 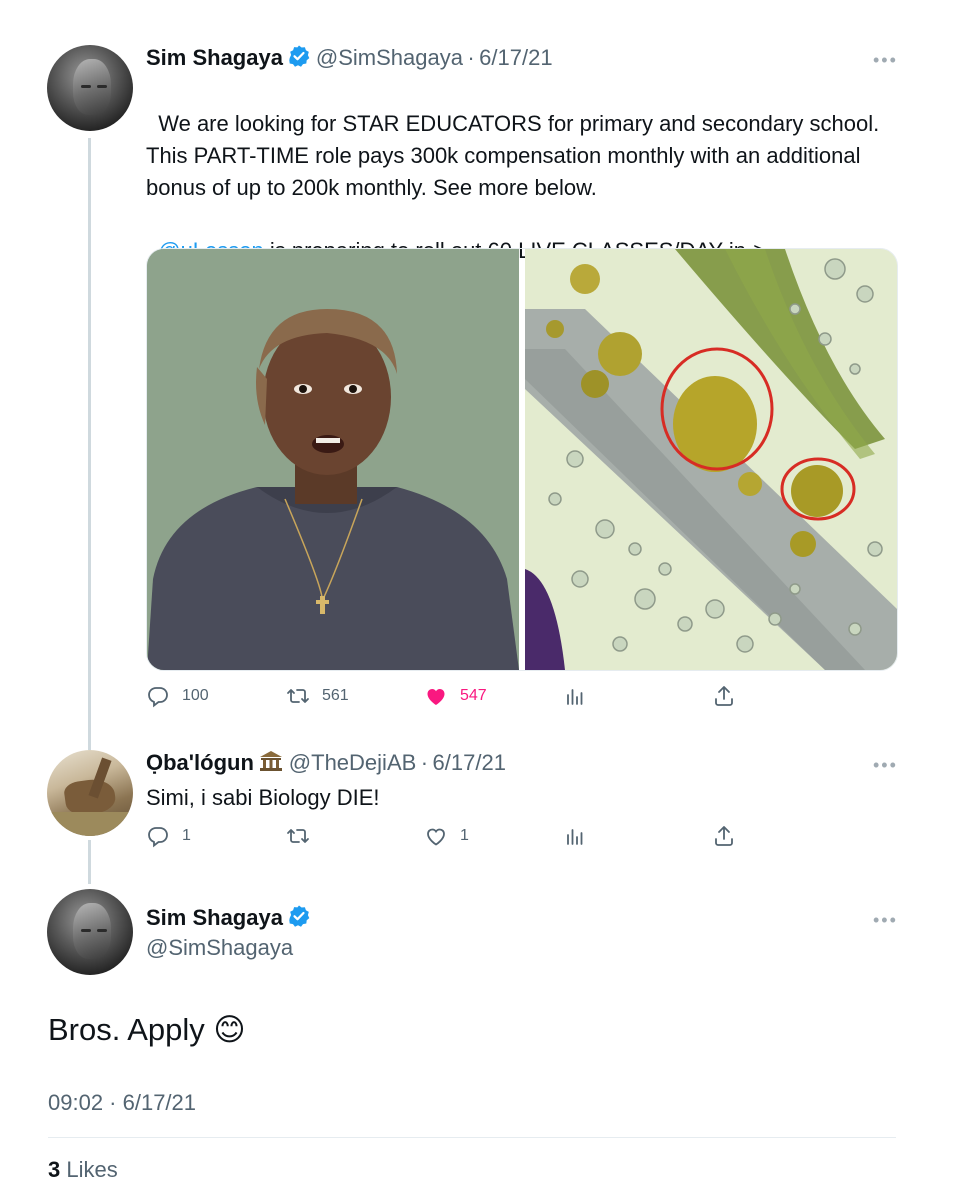 What do you see at coordinates (186, 835) in the screenshot?
I see `reply-count: 1` at bounding box center [186, 835].